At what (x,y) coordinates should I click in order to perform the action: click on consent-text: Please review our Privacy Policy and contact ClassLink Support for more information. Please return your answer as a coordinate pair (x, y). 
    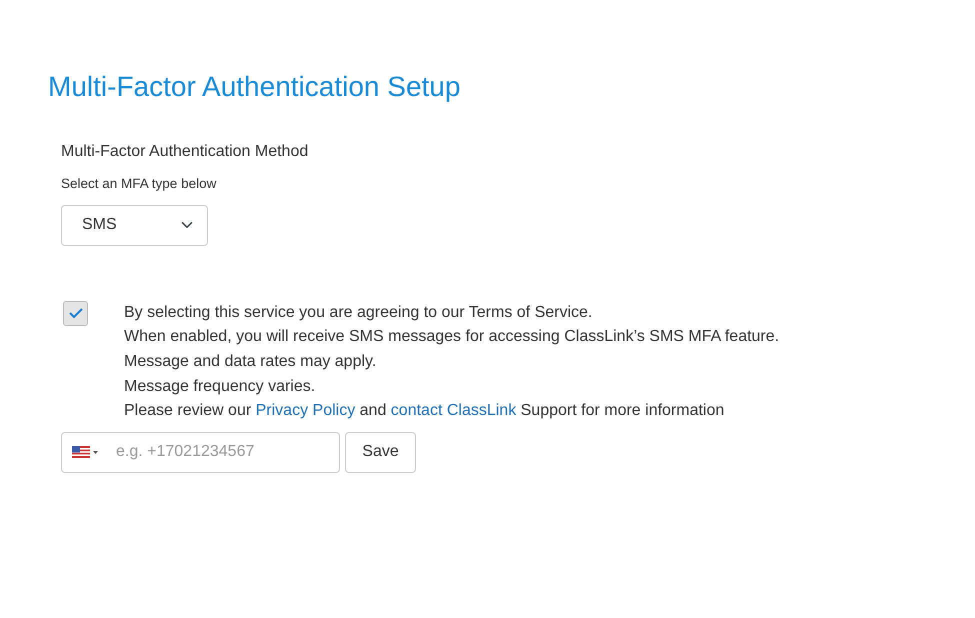
    Looking at the image, I should click on (425, 411).